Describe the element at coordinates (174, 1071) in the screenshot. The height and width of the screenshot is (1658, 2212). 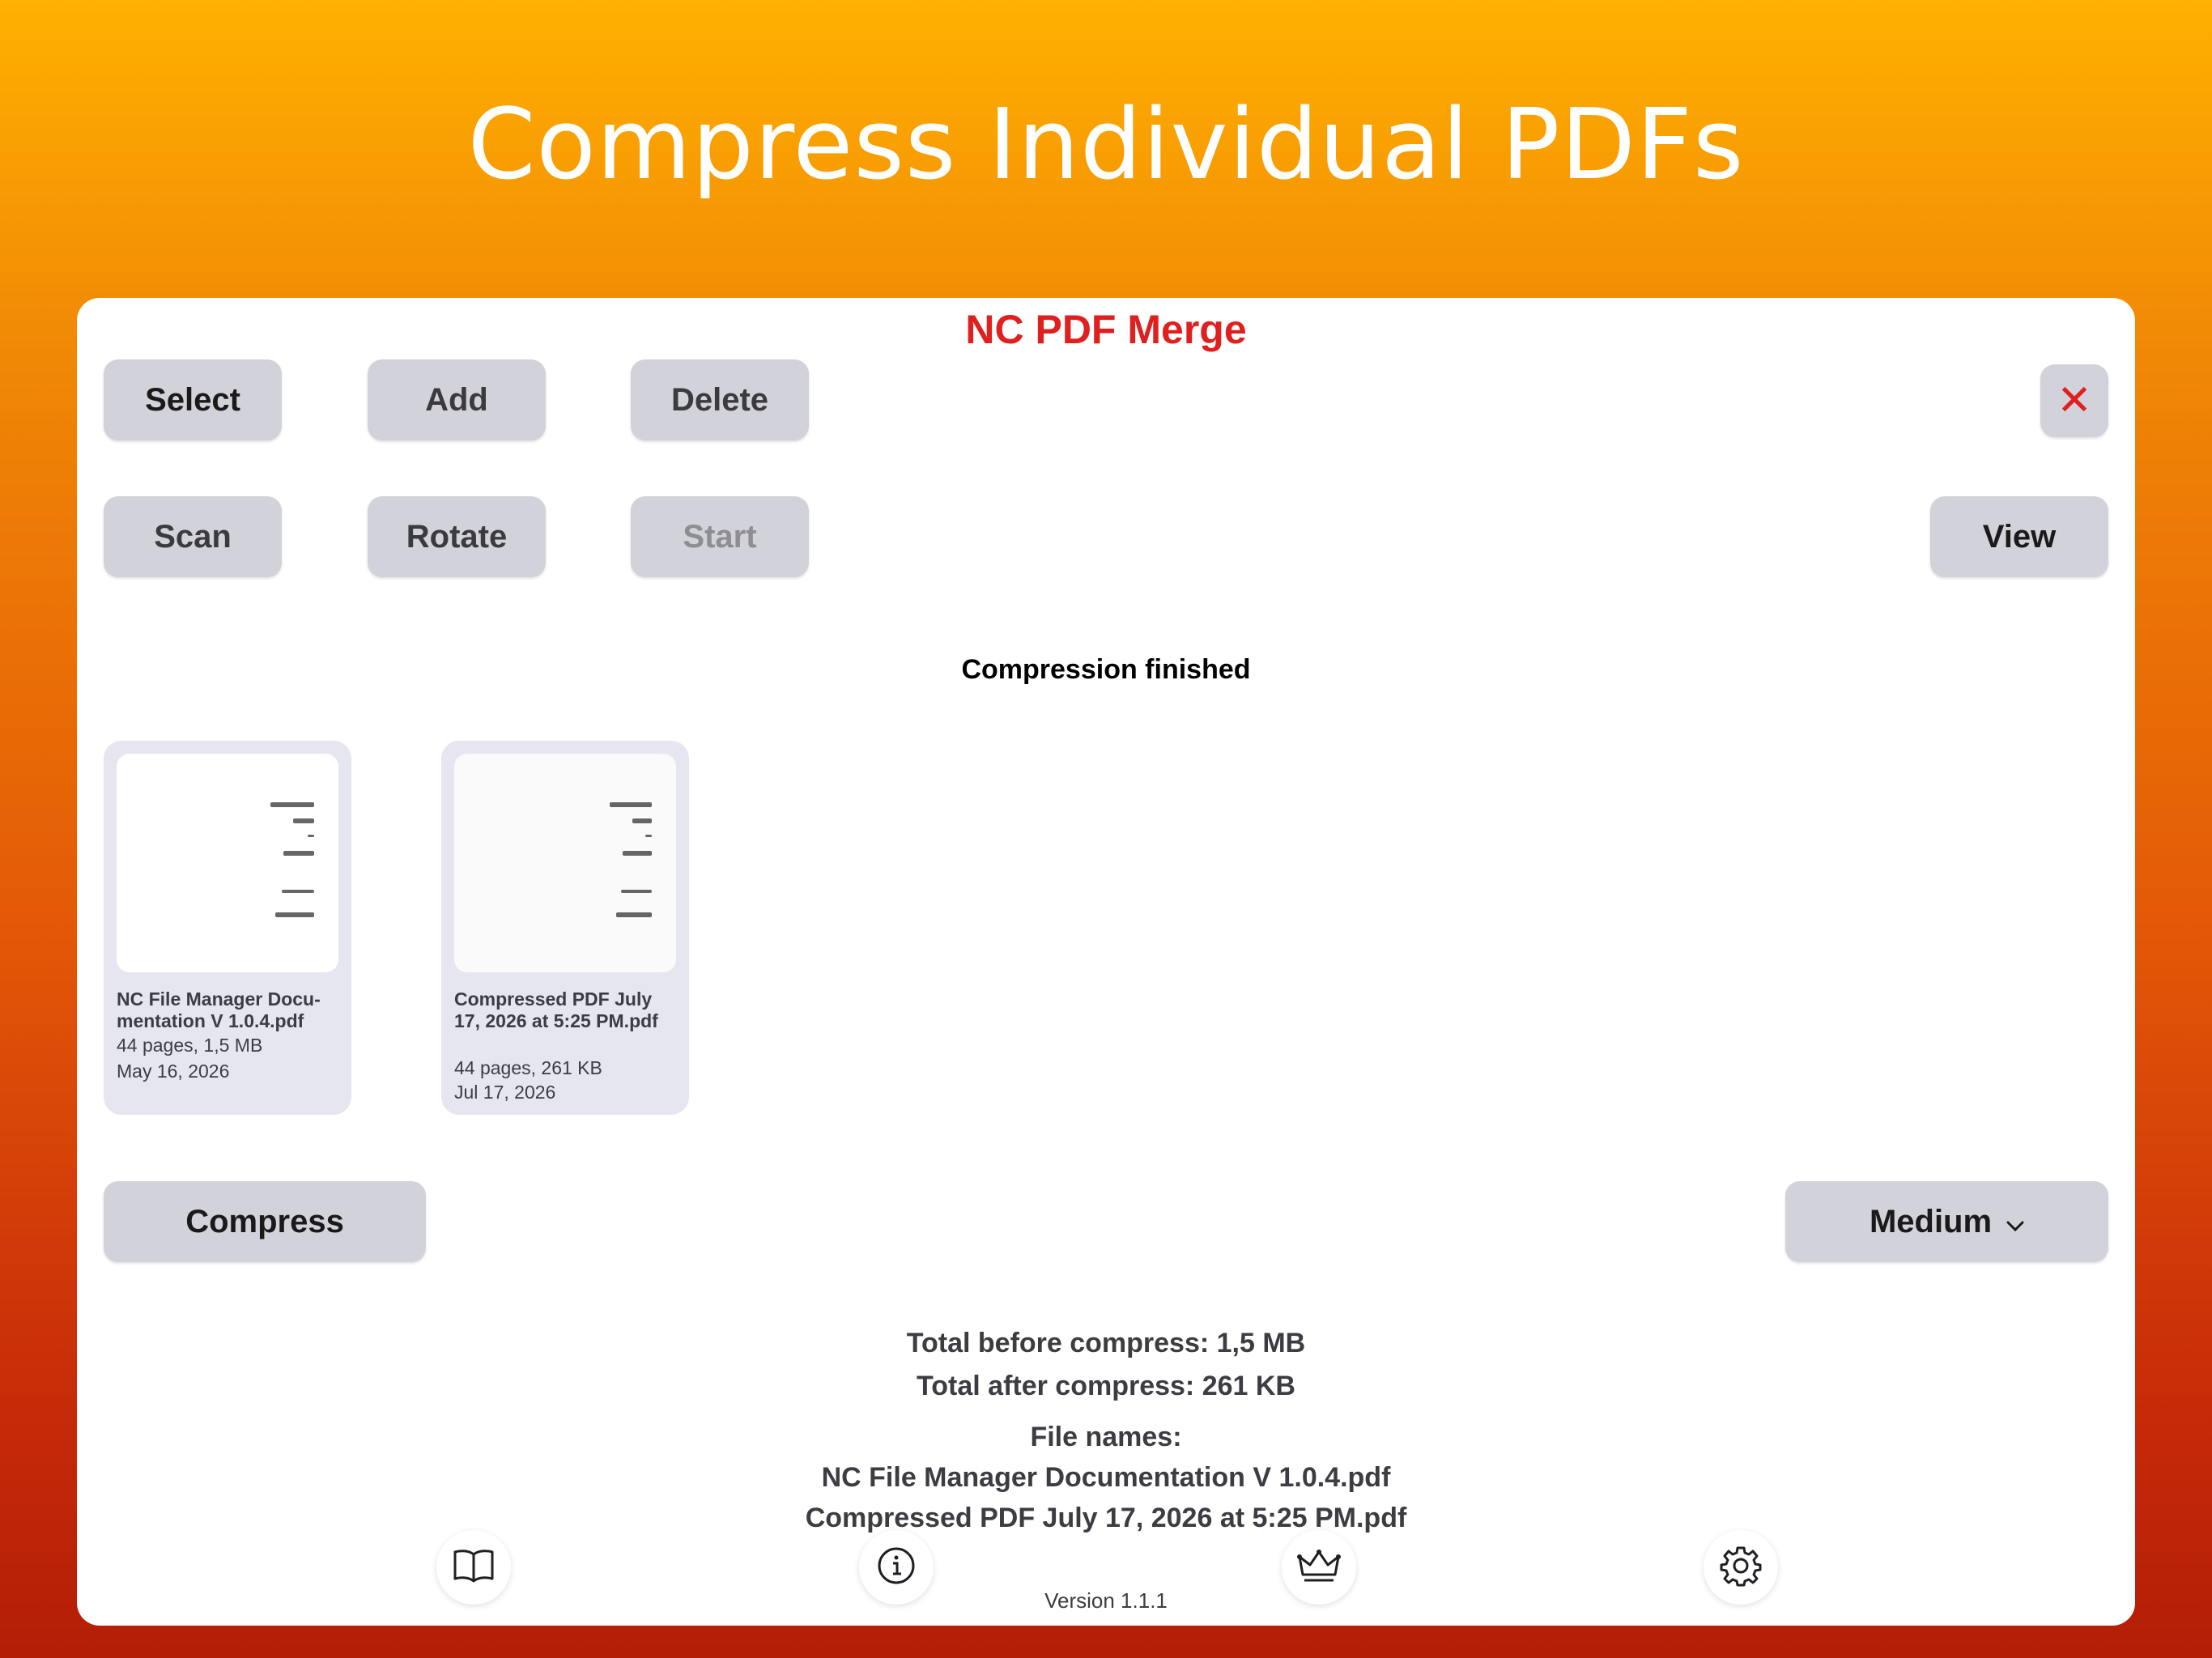
I see `file-date: May 16, 2026` at that location.